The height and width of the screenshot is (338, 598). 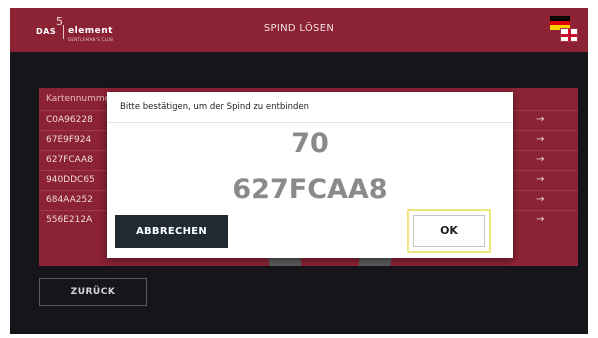 I want to click on back-button: ZURÜCK, so click(x=93, y=292).